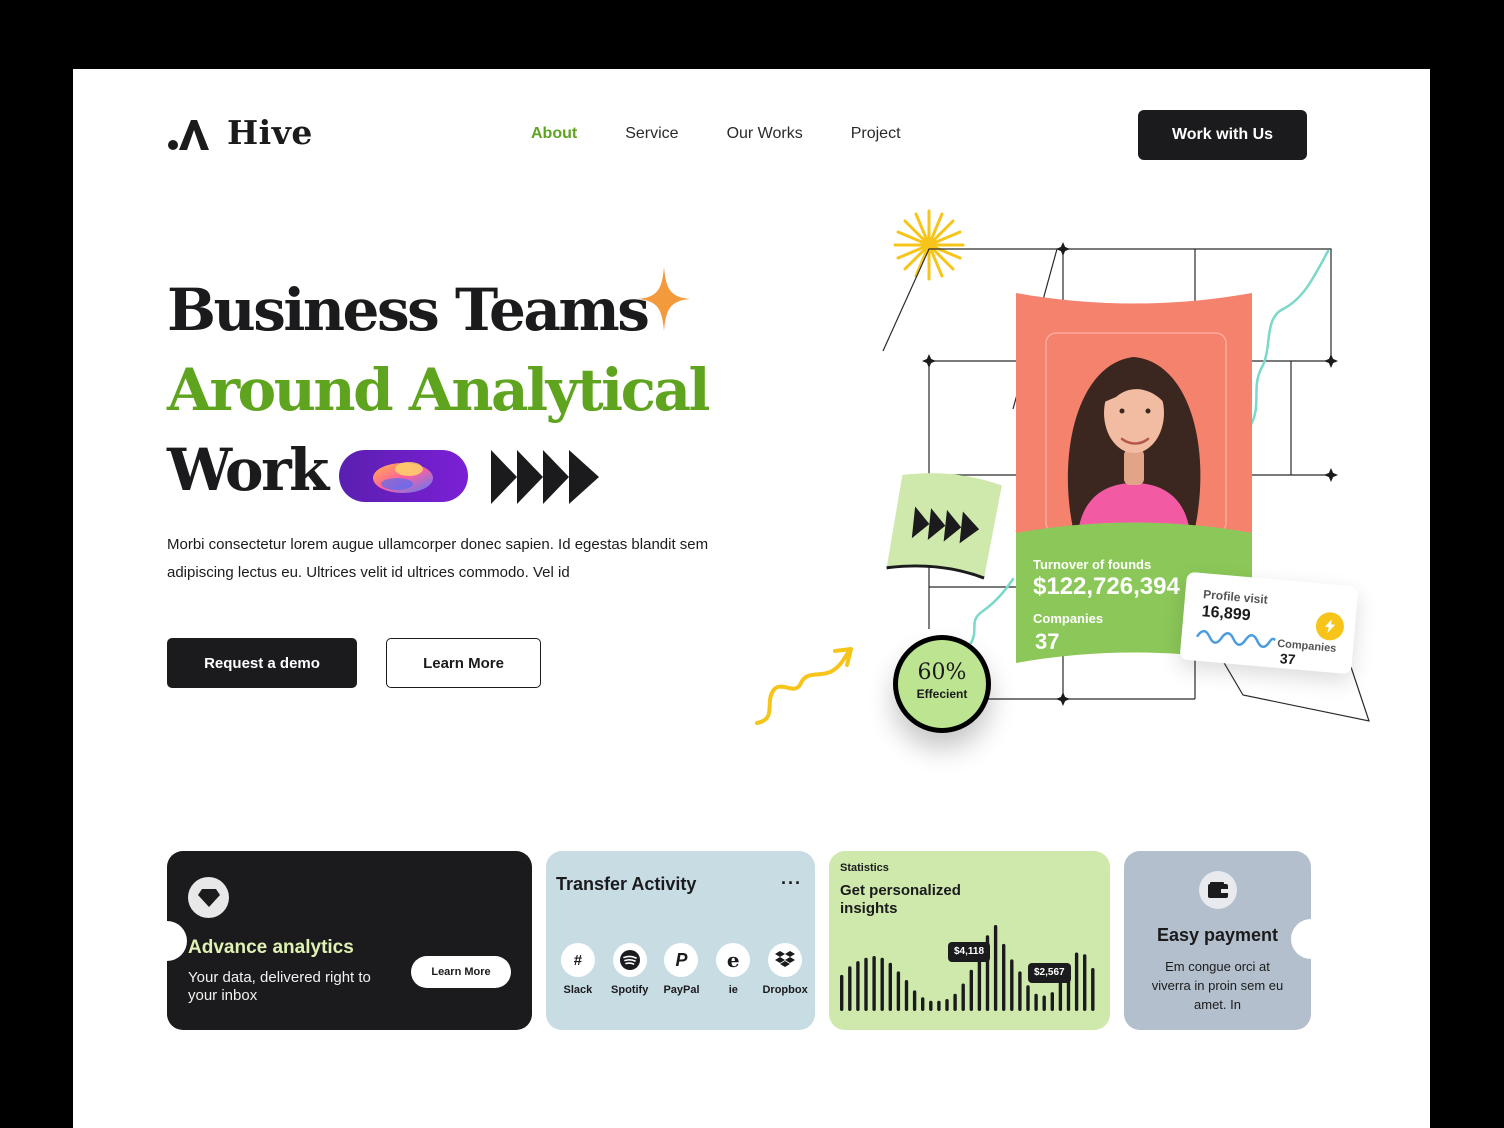 The image size is (1504, 1128). Describe the element at coordinates (1288, 659) in the screenshot. I see `profile-companies-value: 37` at that location.